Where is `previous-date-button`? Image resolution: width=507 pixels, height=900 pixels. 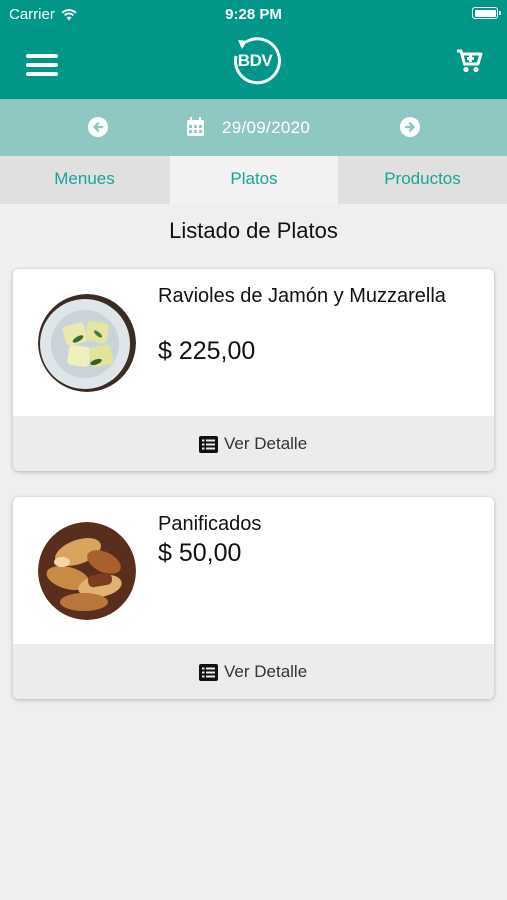 previous-date-button is located at coordinates (98, 127).